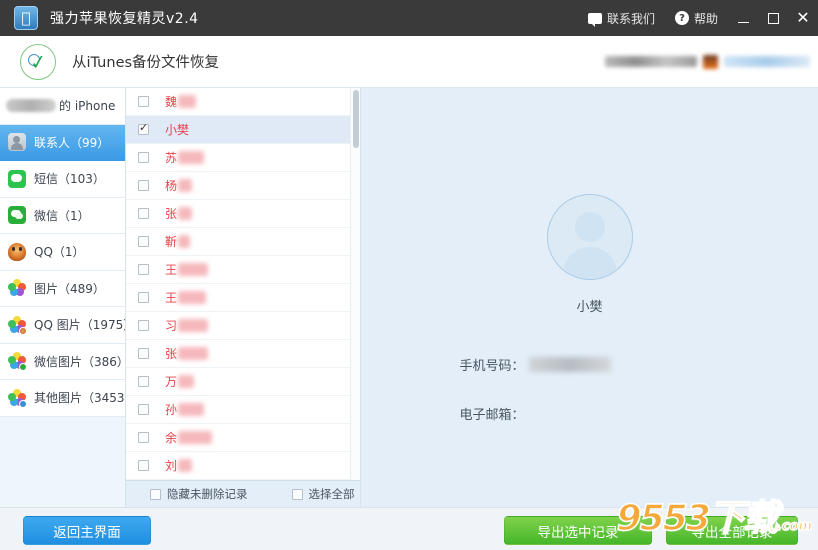  I want to click on back-to-main-button: 返回主界面, so click(87, 530).